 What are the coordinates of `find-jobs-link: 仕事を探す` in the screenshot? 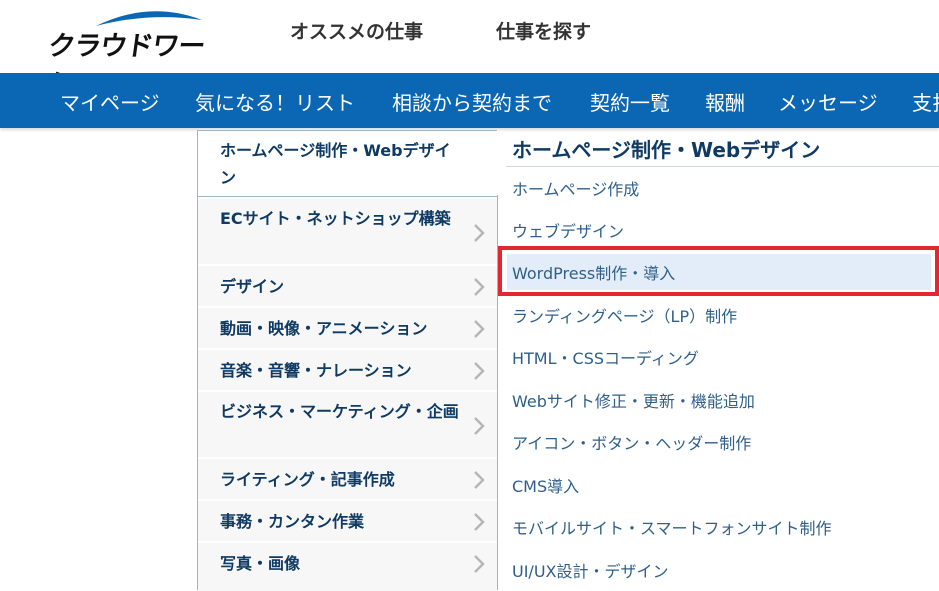 It's located at (543, 30).